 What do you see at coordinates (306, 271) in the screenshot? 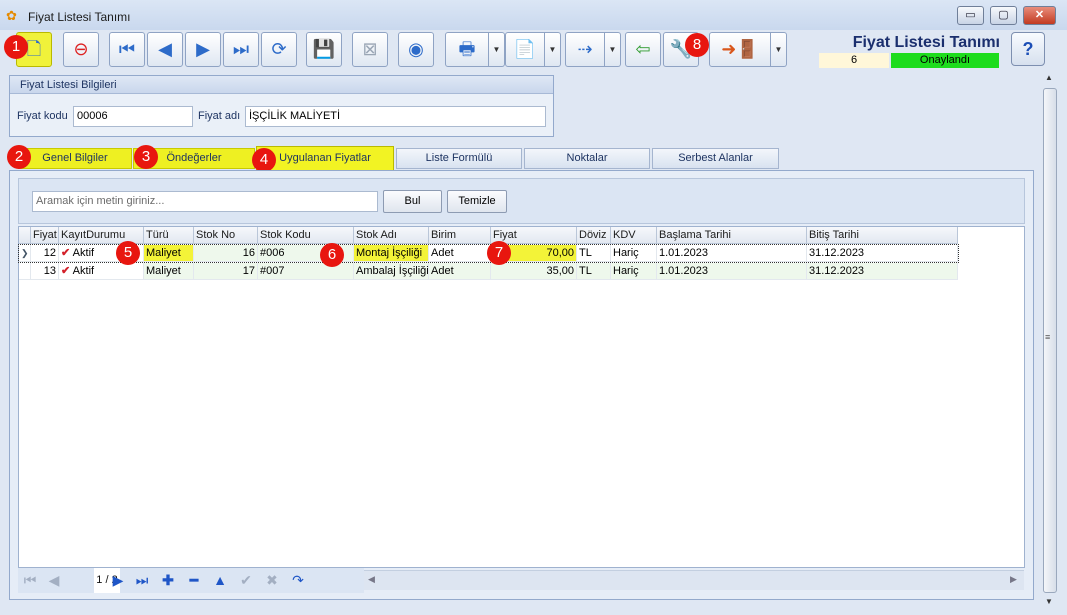
I see `cell-stok-kodu: #007` at bounding box center [306, 271].